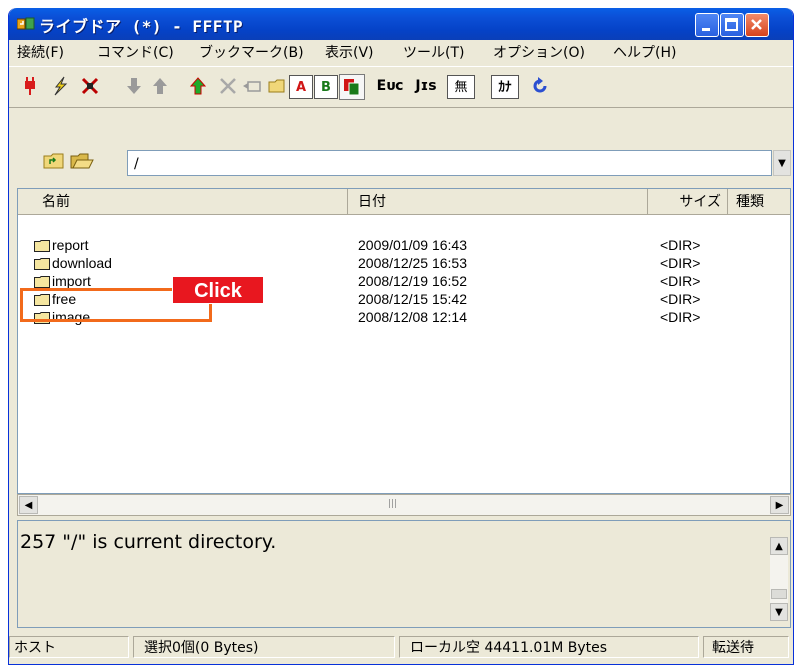  What do you see at coordinates (746, 647) in the screenshot?
I see `status-transfer: 転送待` at bounding box center [746, 647].